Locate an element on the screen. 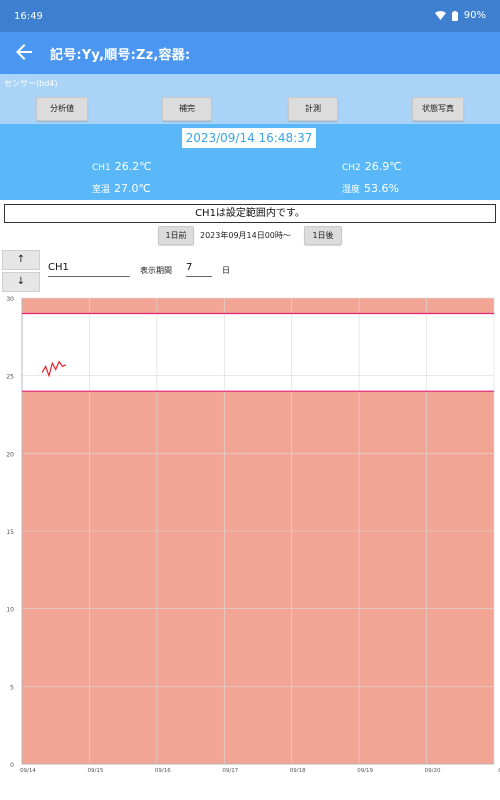  y-tick-label: 25 is located at coordinates (10, 377).